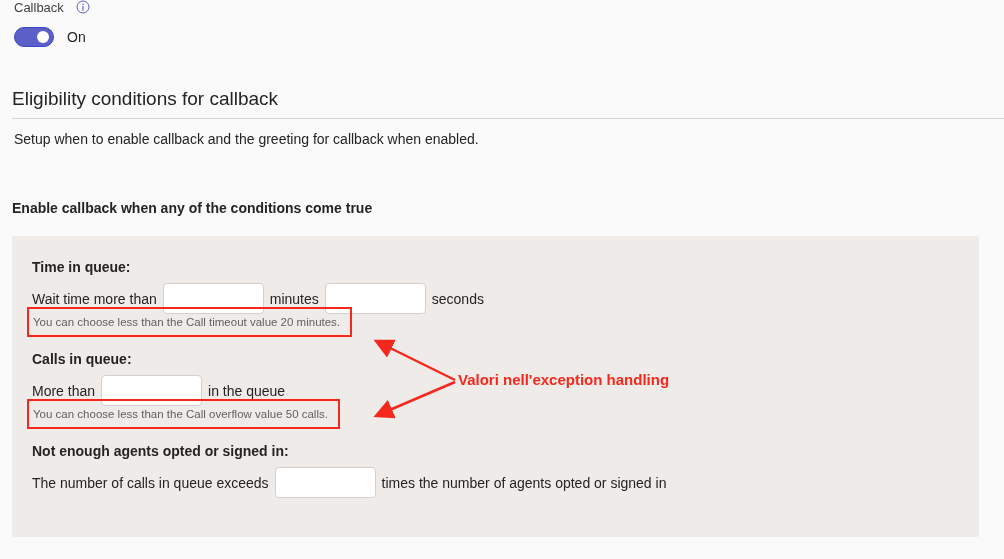 The image size is (1004, 559). Describe the element at coordinates (294, 298) in the screenshot. I see `condition-text: minutes` at that location.